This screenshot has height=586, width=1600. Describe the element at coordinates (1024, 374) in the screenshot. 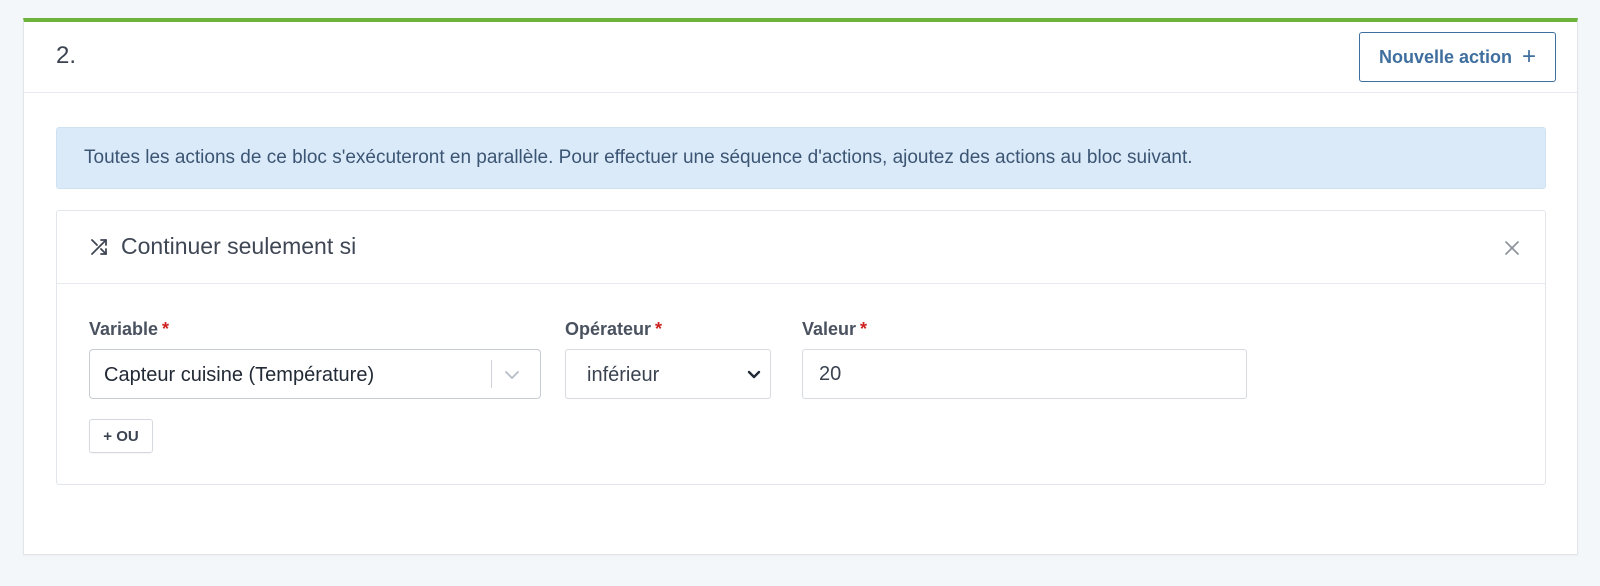

I see `value-input` at that location.